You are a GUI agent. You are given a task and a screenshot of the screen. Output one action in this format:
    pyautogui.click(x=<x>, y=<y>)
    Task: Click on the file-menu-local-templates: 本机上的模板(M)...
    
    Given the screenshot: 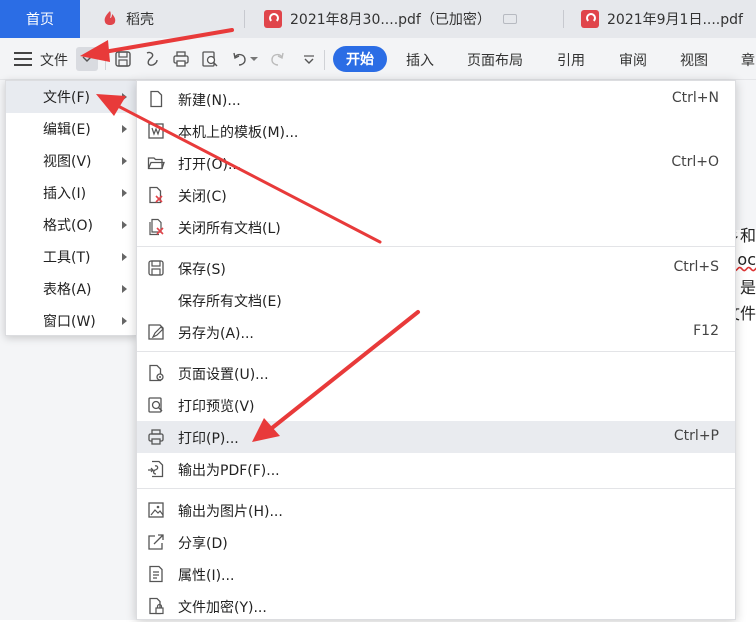 What is the action you would take?
    pyautogui.click(x=436, y=131)
    